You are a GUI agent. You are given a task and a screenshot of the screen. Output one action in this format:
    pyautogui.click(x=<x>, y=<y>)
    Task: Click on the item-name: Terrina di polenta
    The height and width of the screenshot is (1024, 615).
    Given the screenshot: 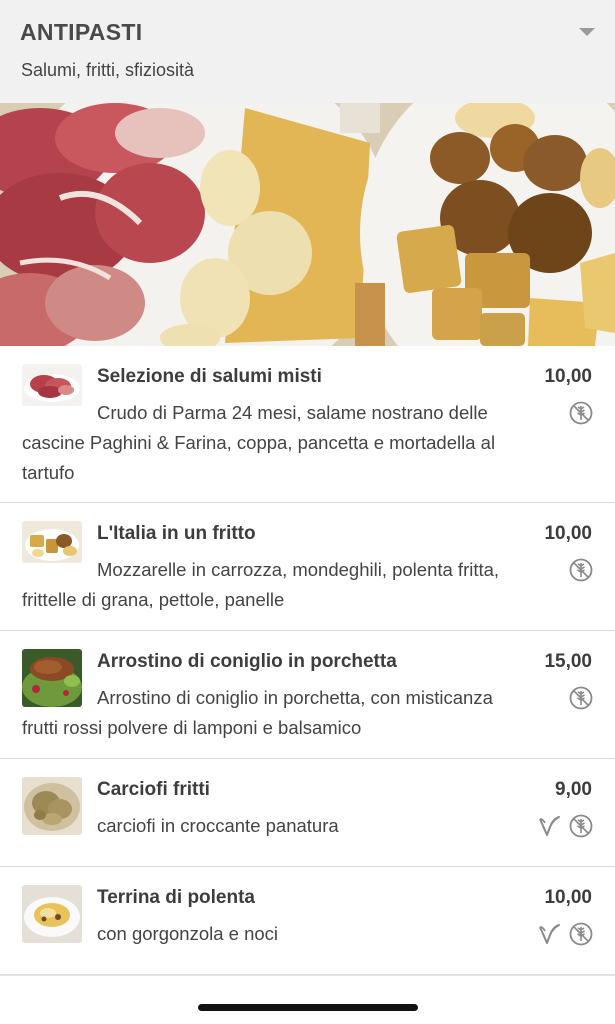 What is the action you would take?
    pyautogui.click(x=176, y=897)
    